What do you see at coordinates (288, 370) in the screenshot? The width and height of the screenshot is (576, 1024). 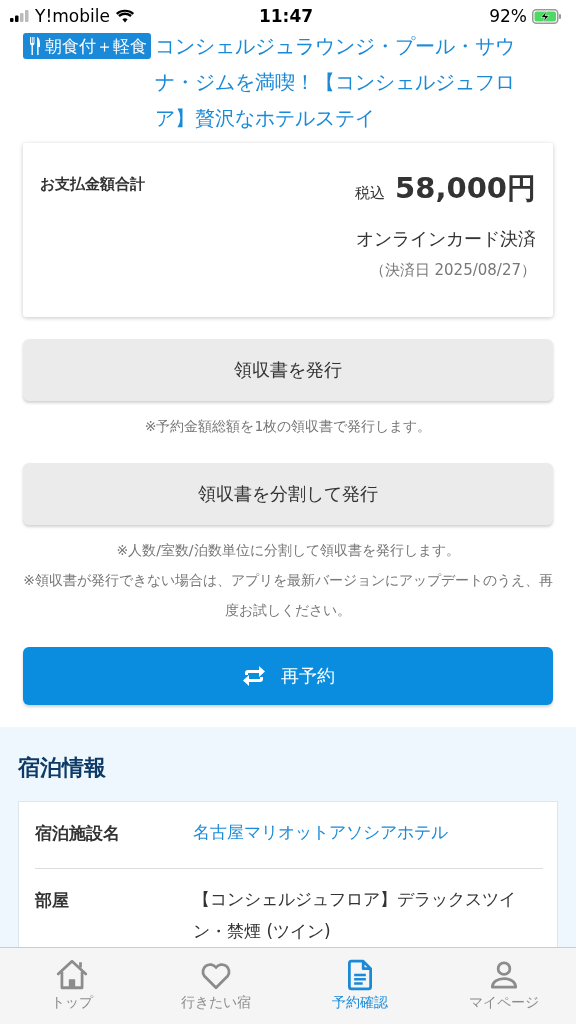 I see `receipt-button: 領収書を発行` at bounding box center [288, 370].